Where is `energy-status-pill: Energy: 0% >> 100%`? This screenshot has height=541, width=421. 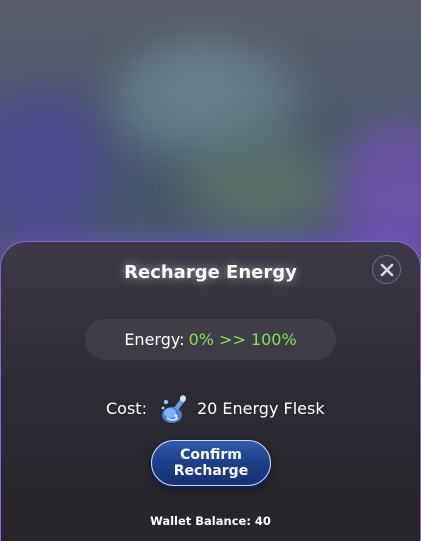 energy-status-pill: Energy: 0% >> 100% is located at coordinates (210, 339).